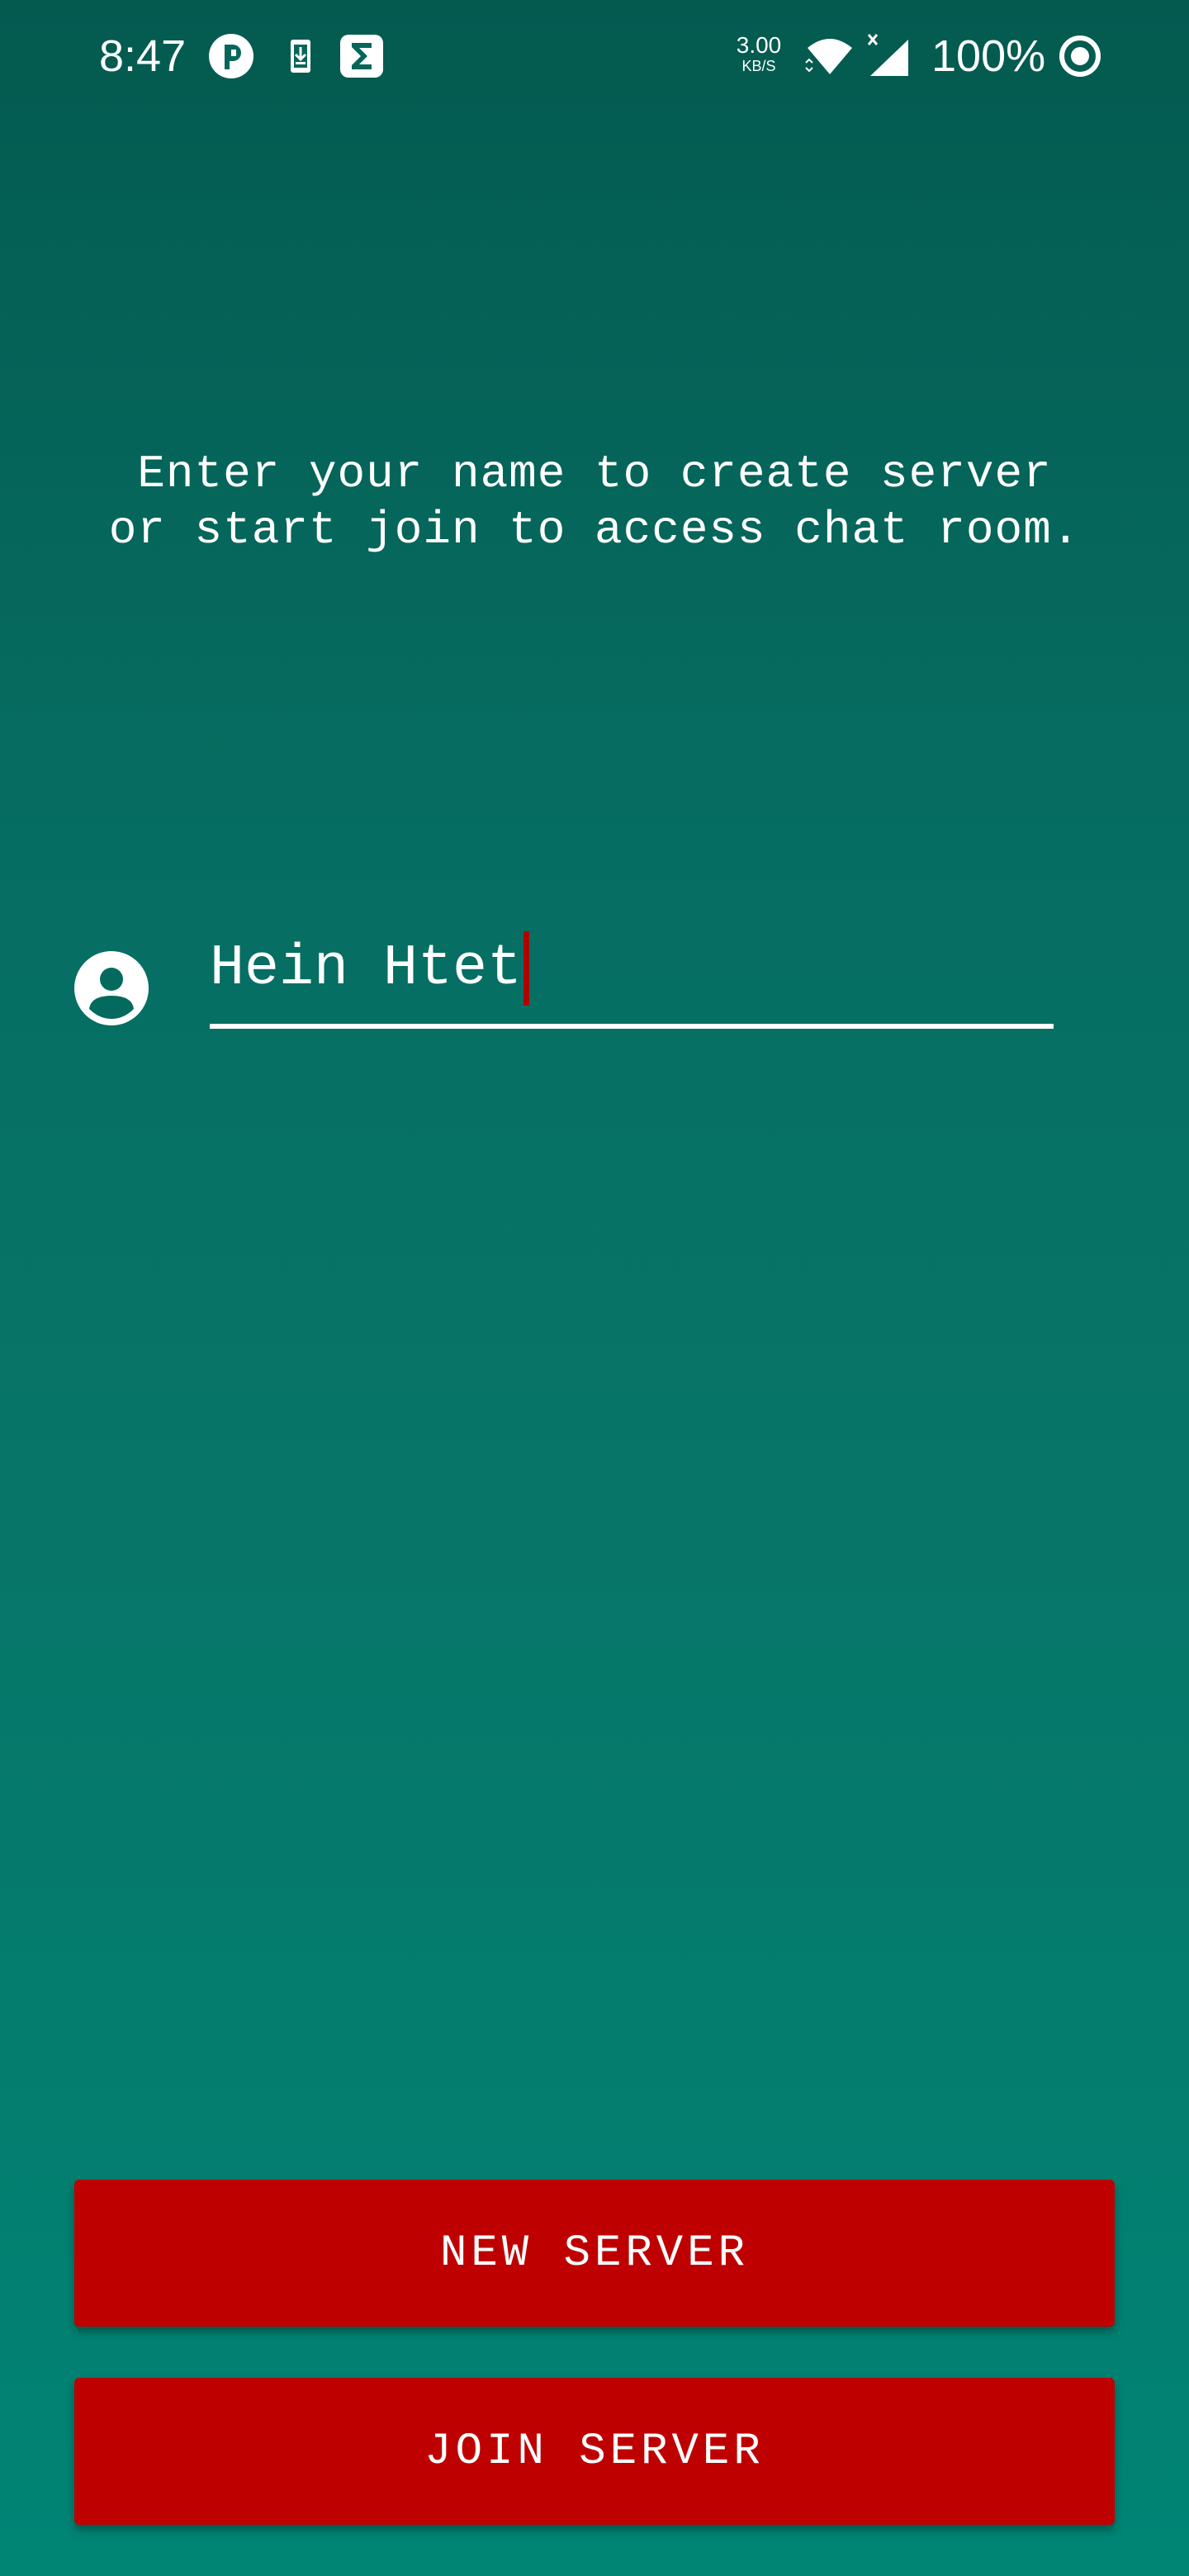 The width and height of the screenshot is (1189, 2576). What do you see at coordinates (231, 56) in the screenshot?
I see `app-badge-icon` at bounding box center [231, 56].